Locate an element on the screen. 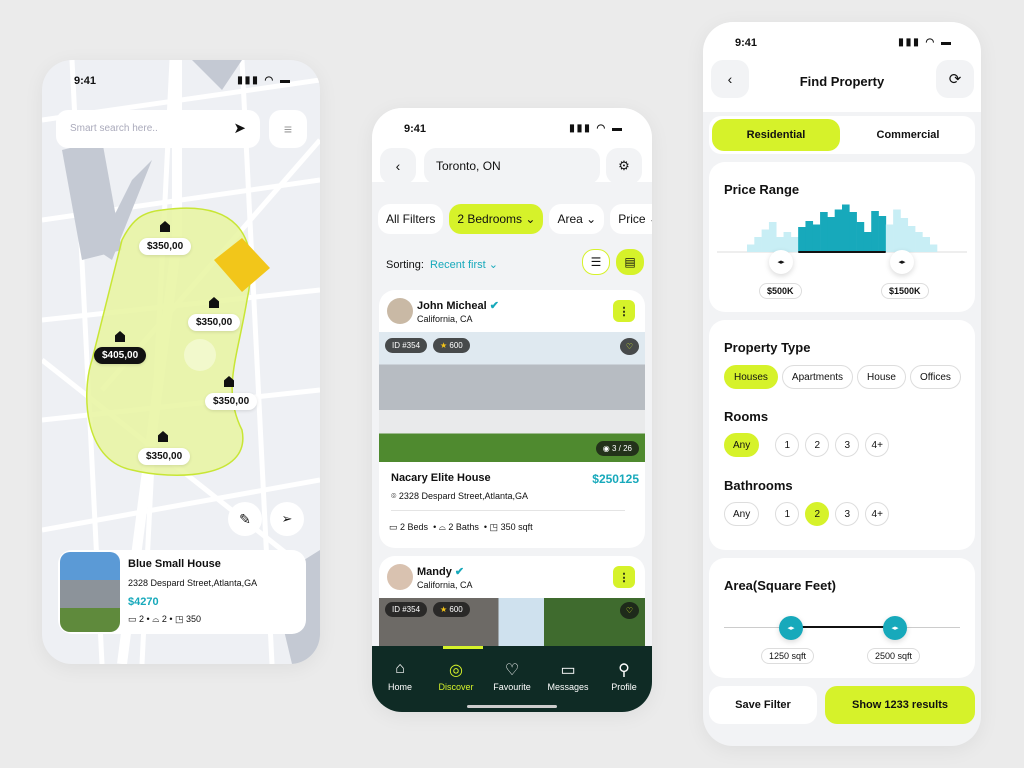 The height and width of the screenshot is (768, 1024). filter-settings-button: ⚙ is located at coordinates (624, 166).